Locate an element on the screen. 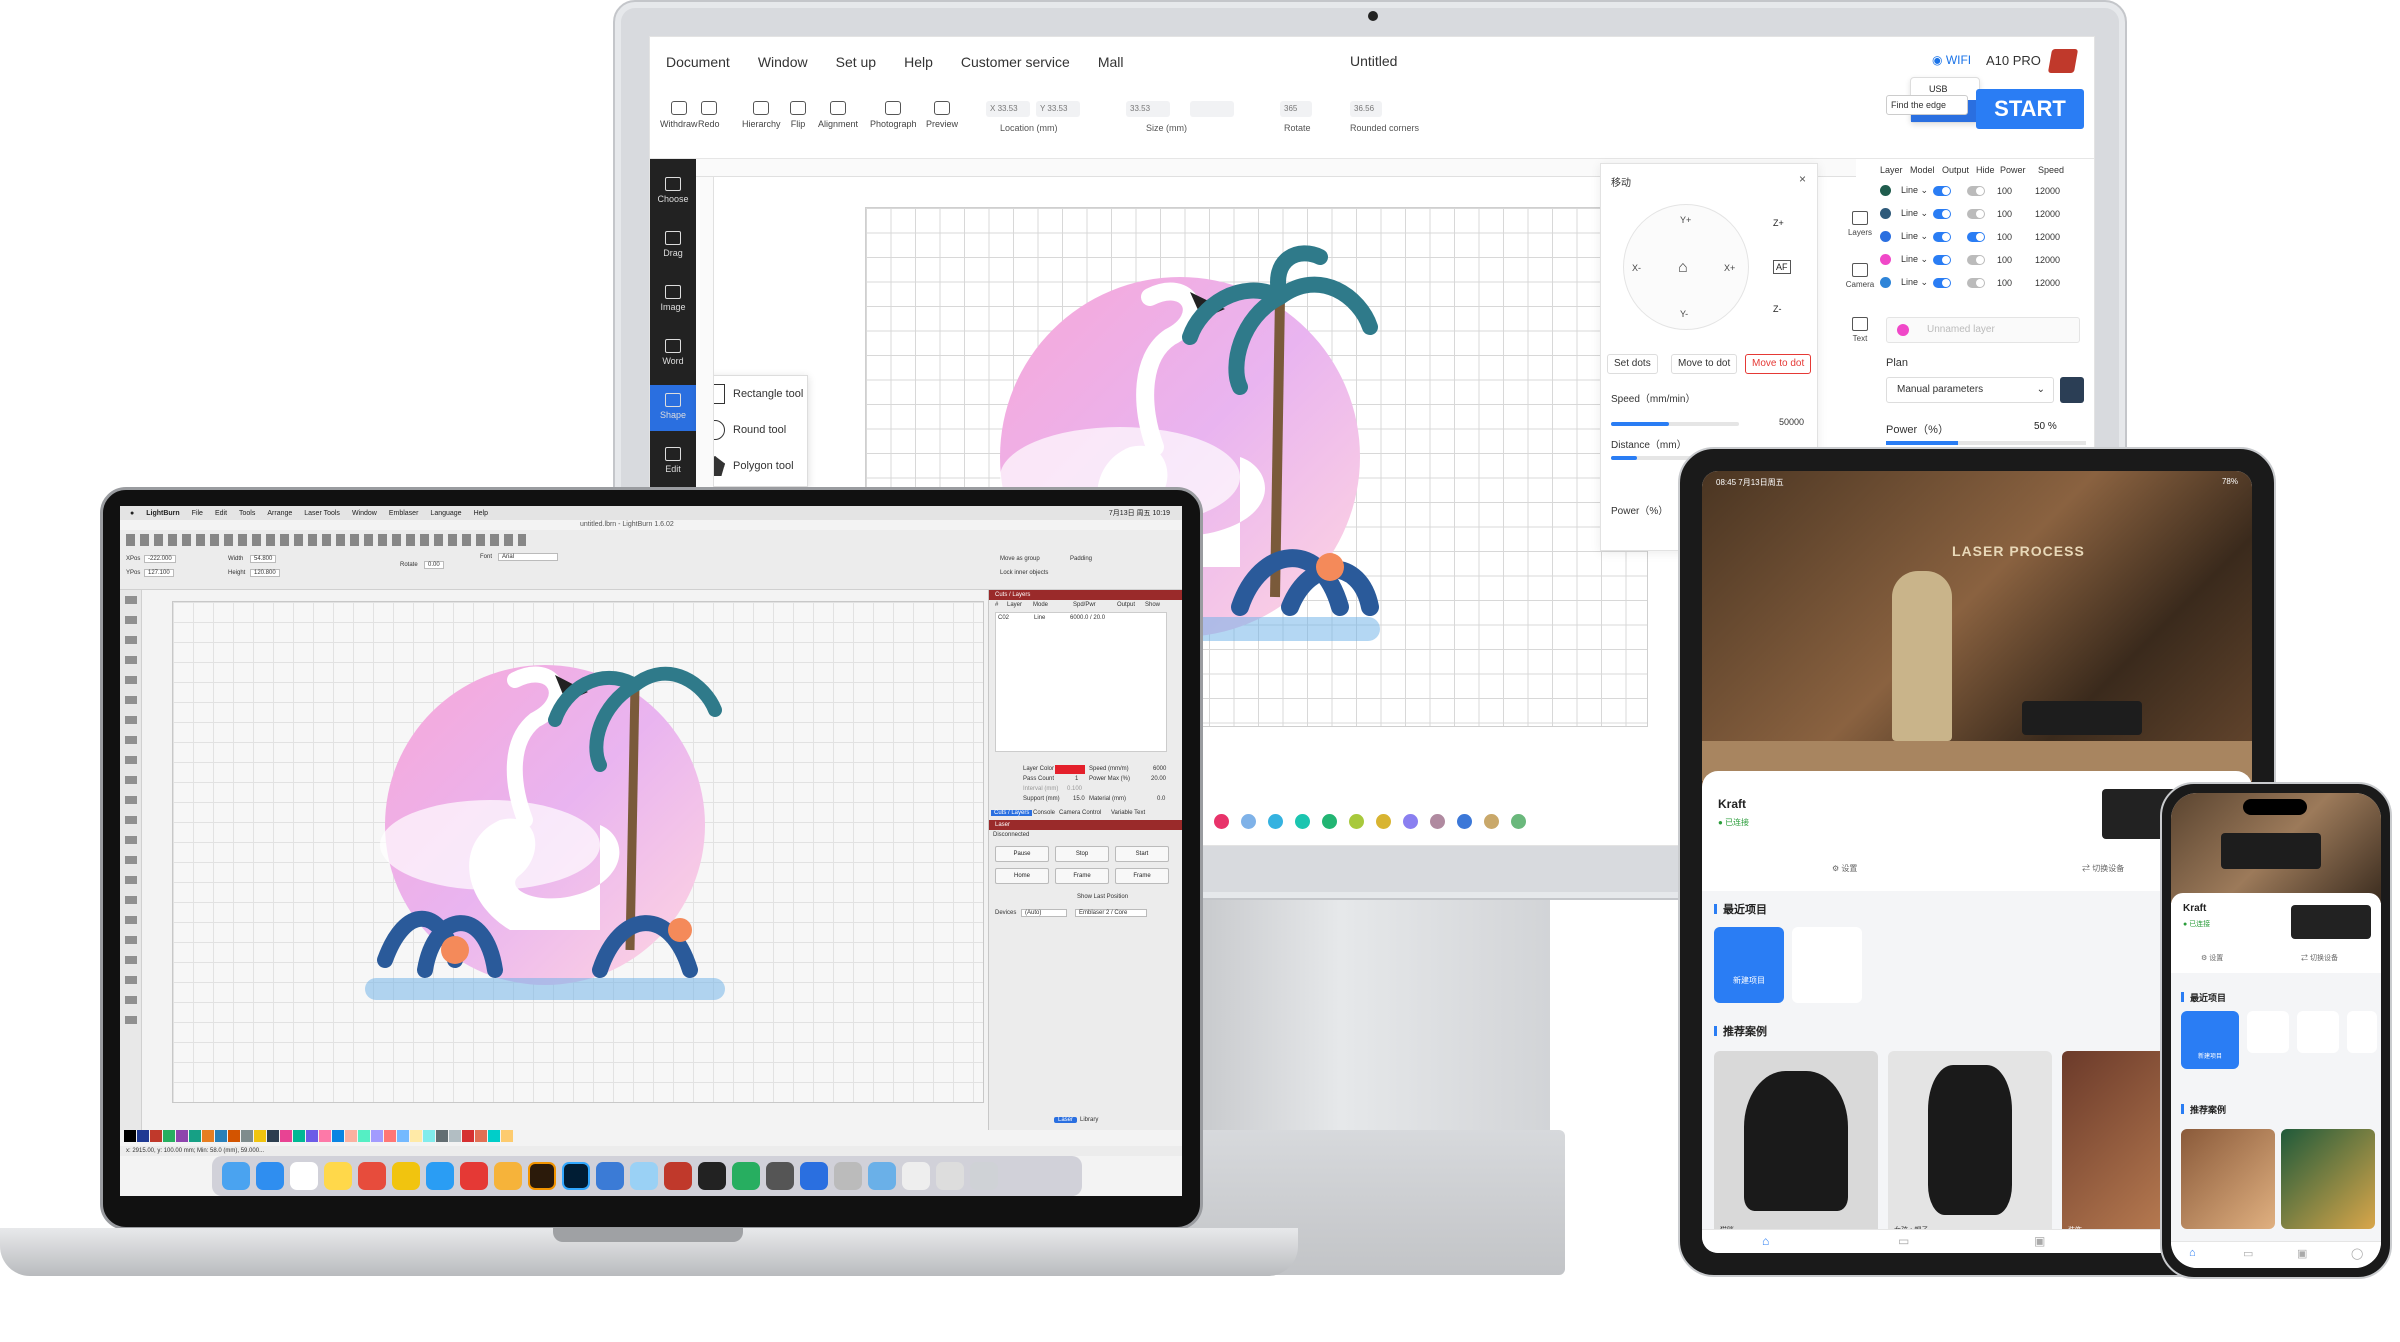 Image resolution: width=2400 pixels, height=1342 pixels. y-plus-button: Y+ is located at coordinates (1685, 220).